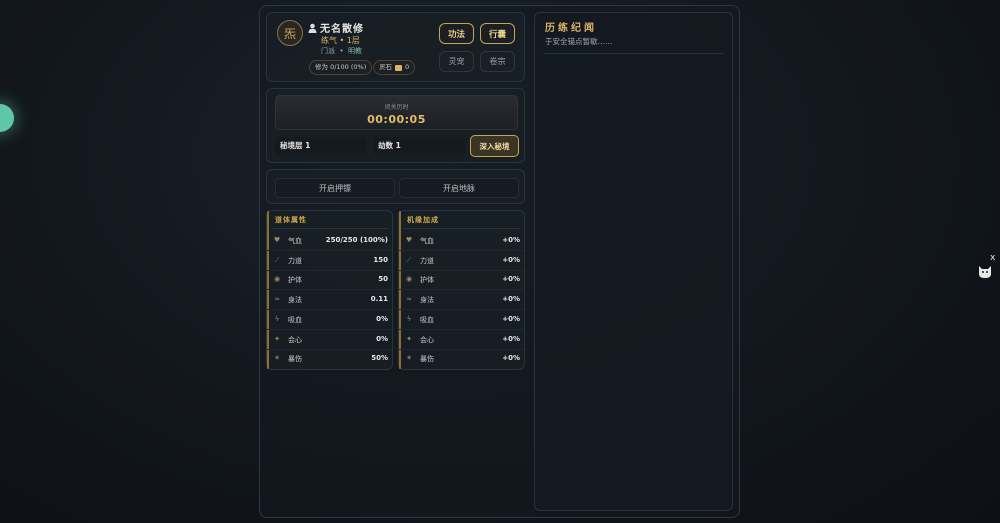 The image size is (1000, 523). I want to click on spirit-stone-label: 灵石, so click(385, 67).